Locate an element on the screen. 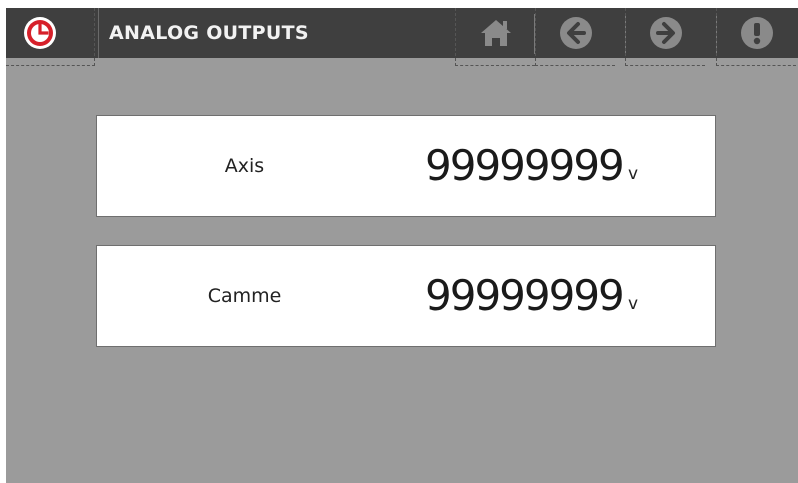 The image size is (798, 483). forward-button is located at coordinates (665, 37).